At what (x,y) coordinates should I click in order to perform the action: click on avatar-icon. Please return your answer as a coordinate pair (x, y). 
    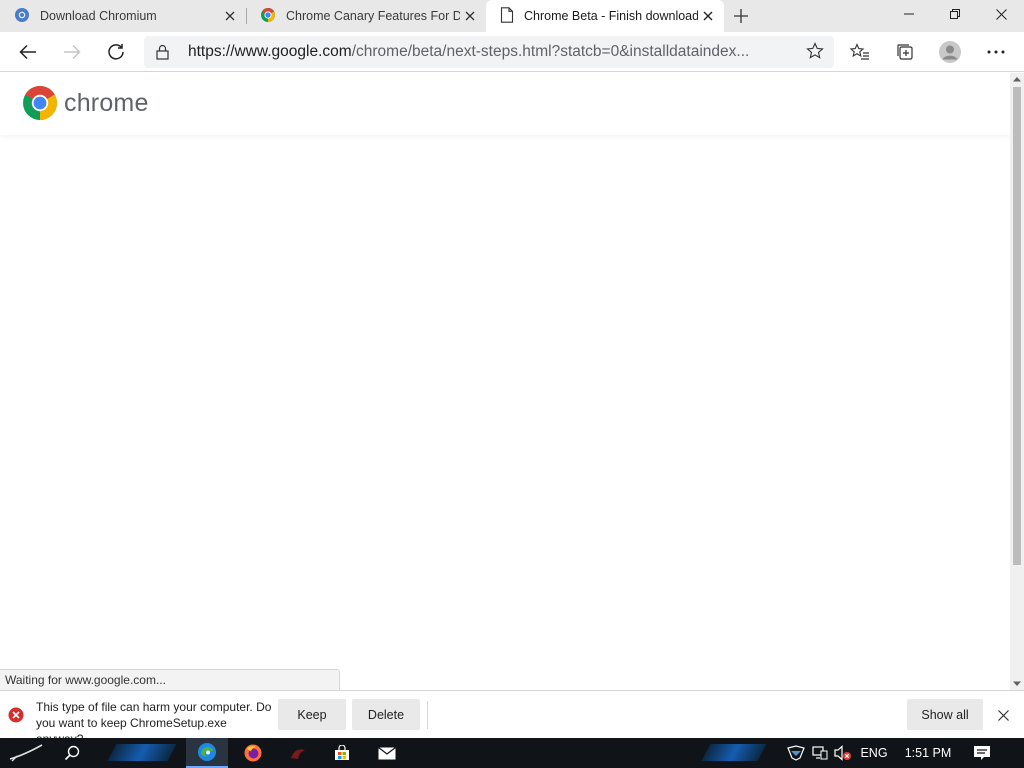
    Looking at the image, I should click on (950, 52).